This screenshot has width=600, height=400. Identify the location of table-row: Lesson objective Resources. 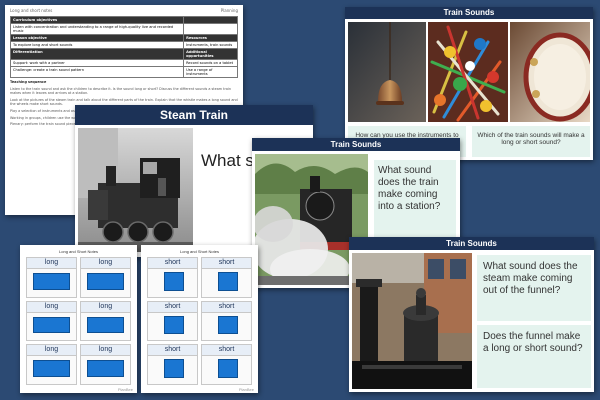
(123, 38).